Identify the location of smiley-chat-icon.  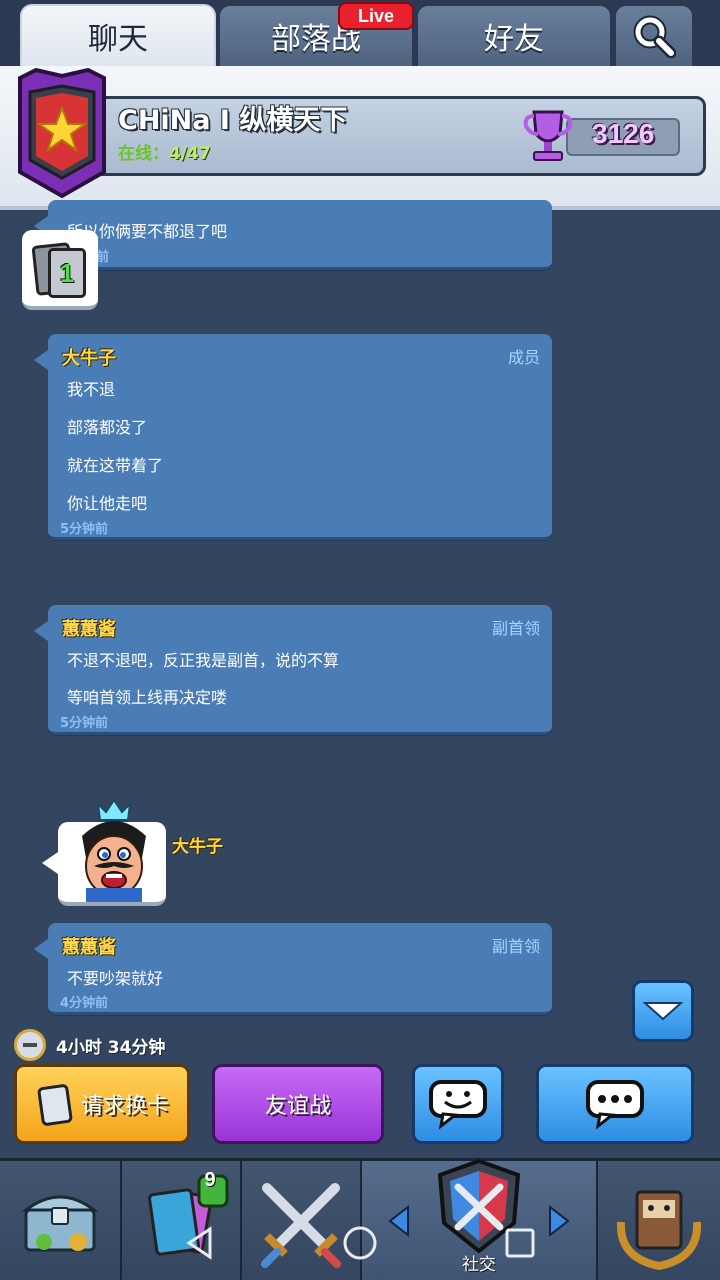
(458, 1105).